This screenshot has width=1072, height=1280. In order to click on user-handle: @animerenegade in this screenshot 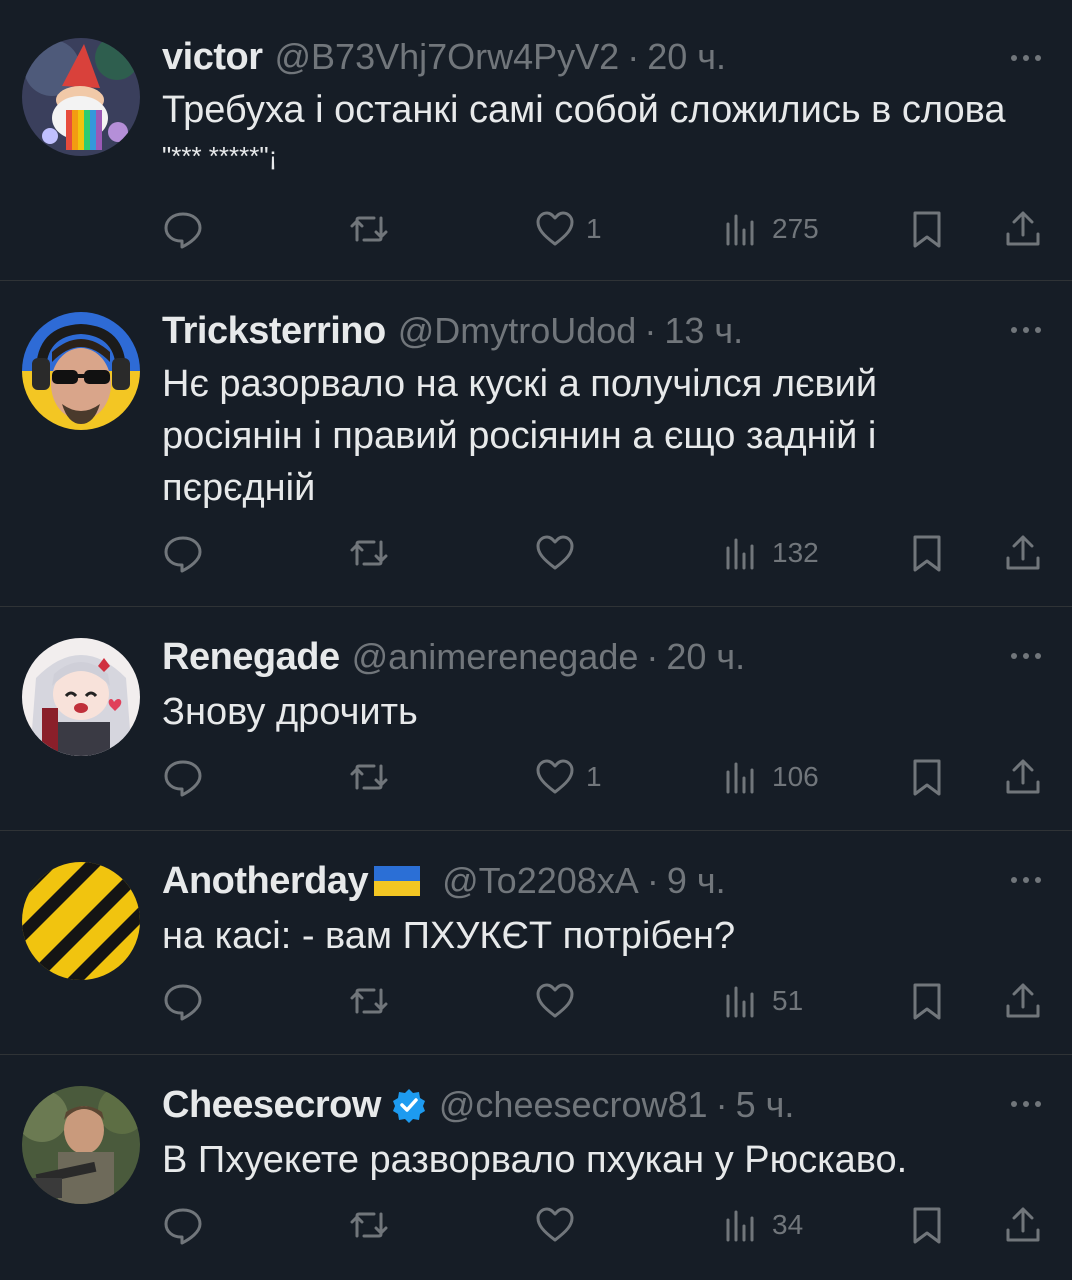, I will do `click(495, 657)`.